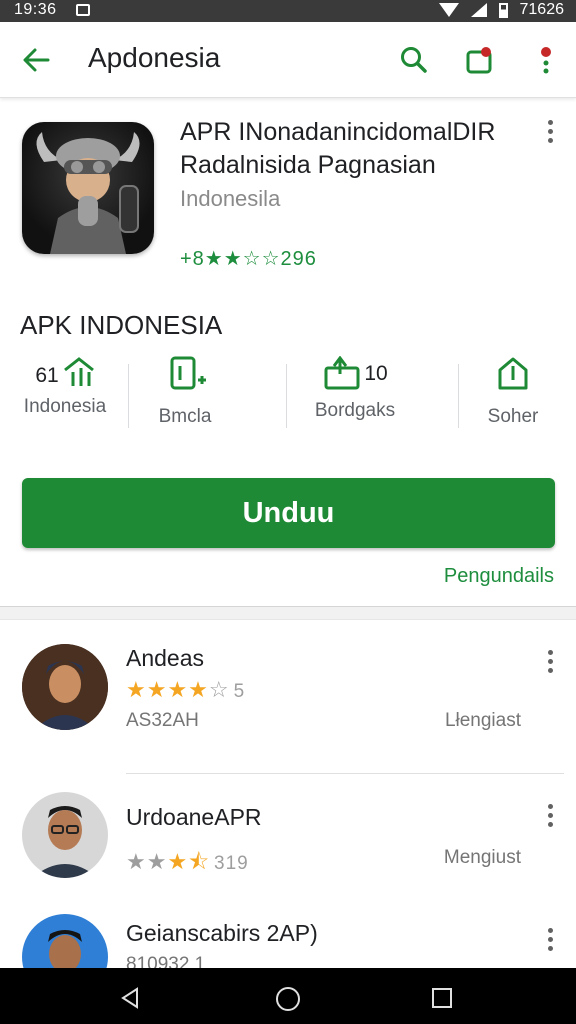 Image resolution: width=576 pixels, height=1024 pixels. What do you see at coordinates (65, 406) in the screenshot?
I see `stat-rating-label: Indonesia` at bounding box center [65, 406].